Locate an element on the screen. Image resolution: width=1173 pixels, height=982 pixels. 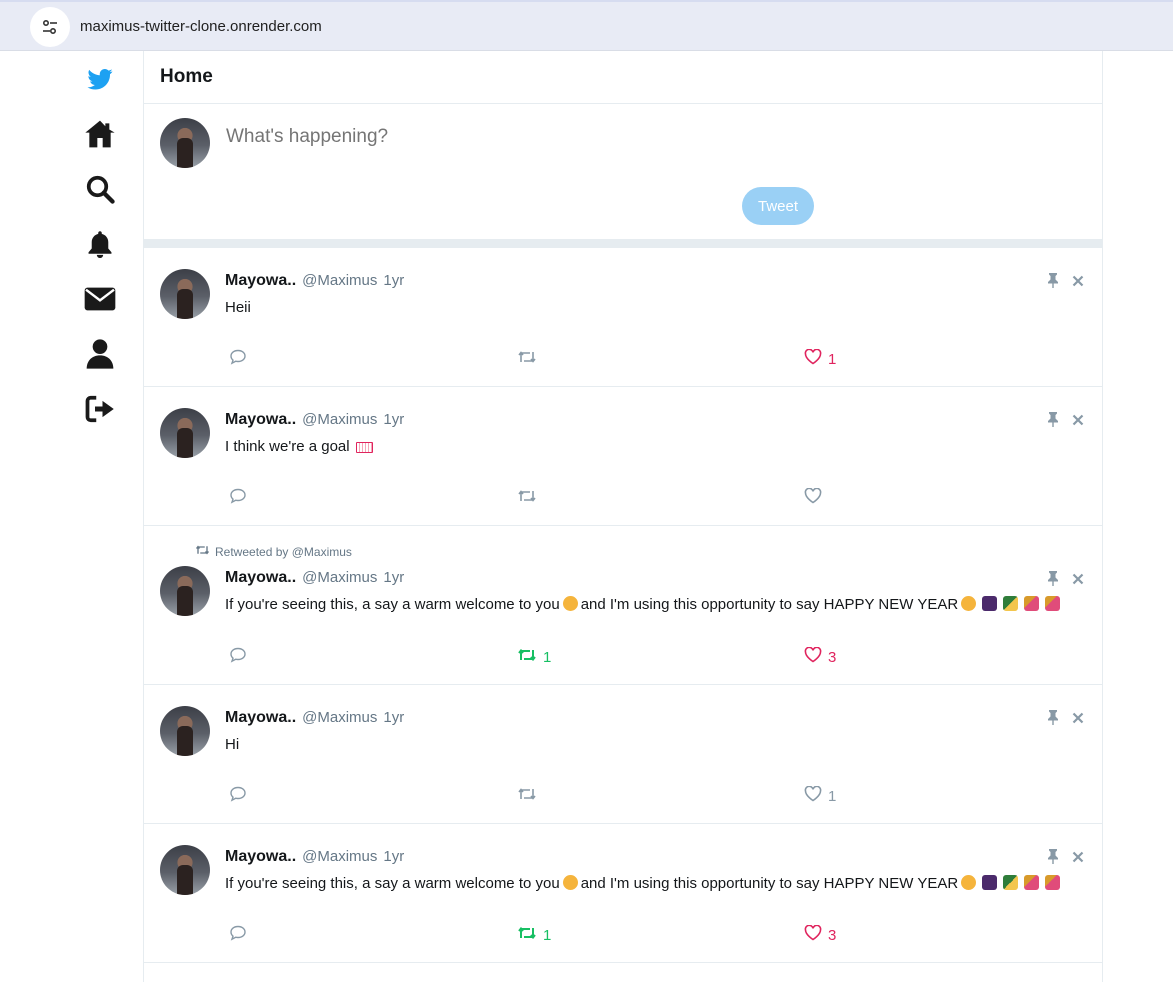
tweet-input is located at coordinates (526, 137).